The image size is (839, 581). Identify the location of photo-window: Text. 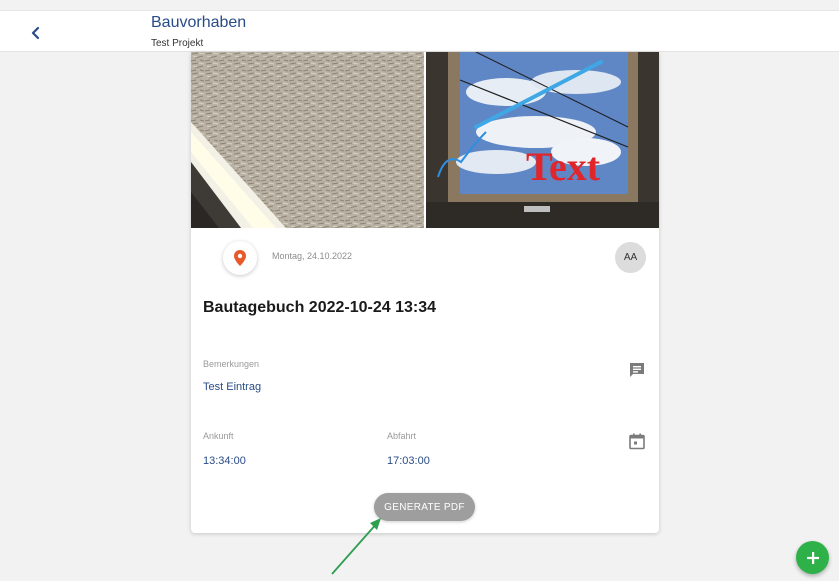
(542, 140).